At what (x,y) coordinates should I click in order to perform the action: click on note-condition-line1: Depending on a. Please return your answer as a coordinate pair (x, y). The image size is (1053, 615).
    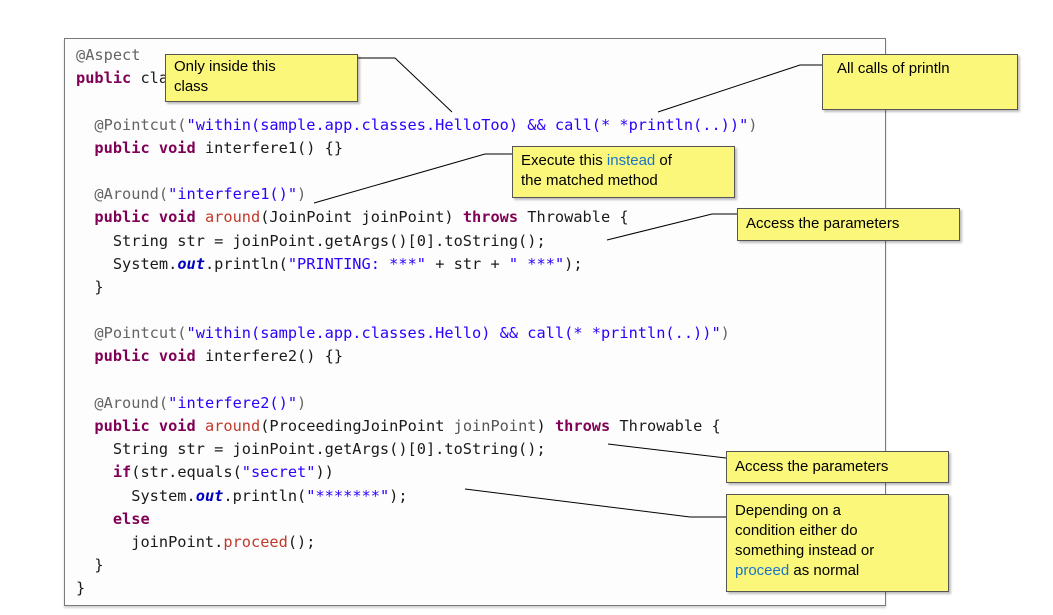
    Looking at the image, I should click on (788, 510).